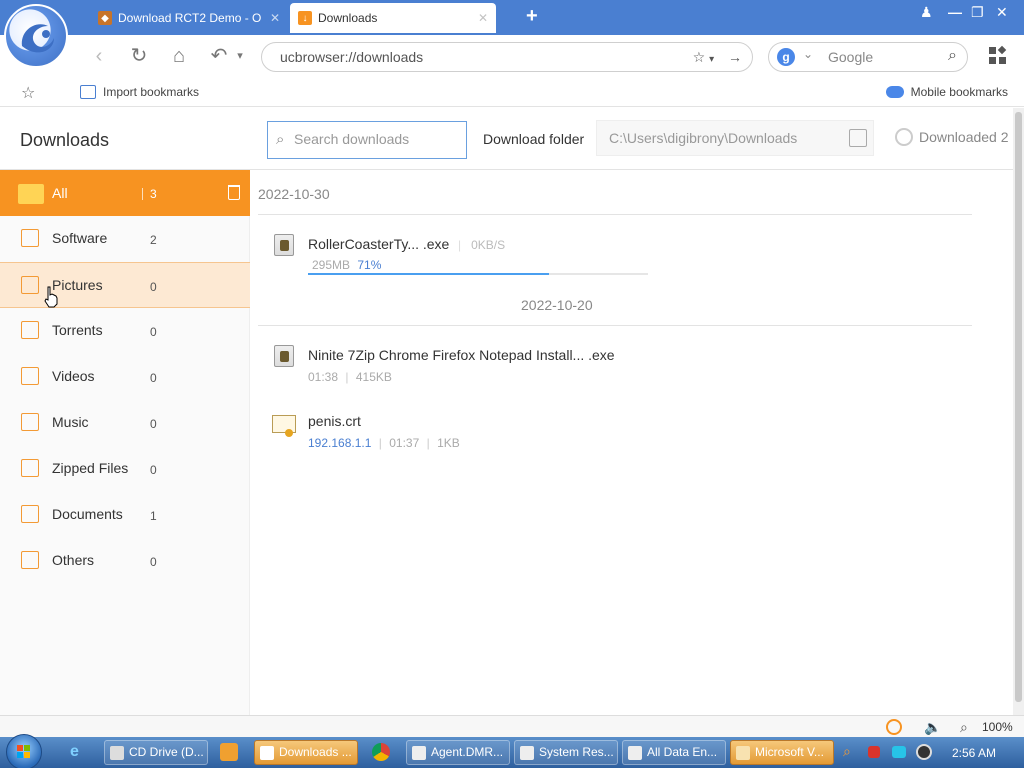  I want to click on chrome-icon, so click(381, 752).